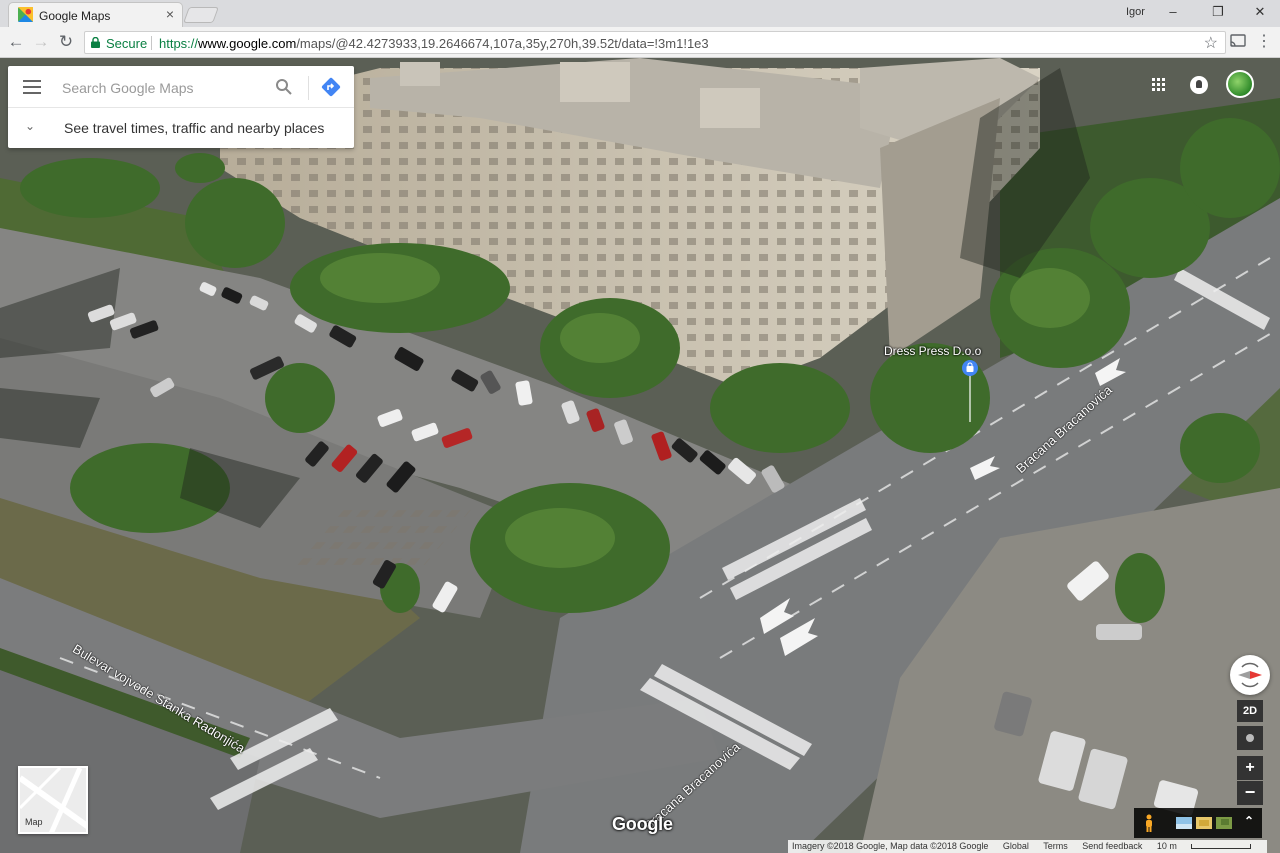 This screenshot has height=853, width=1280. I want to click on avatar, so click(1240, 84).